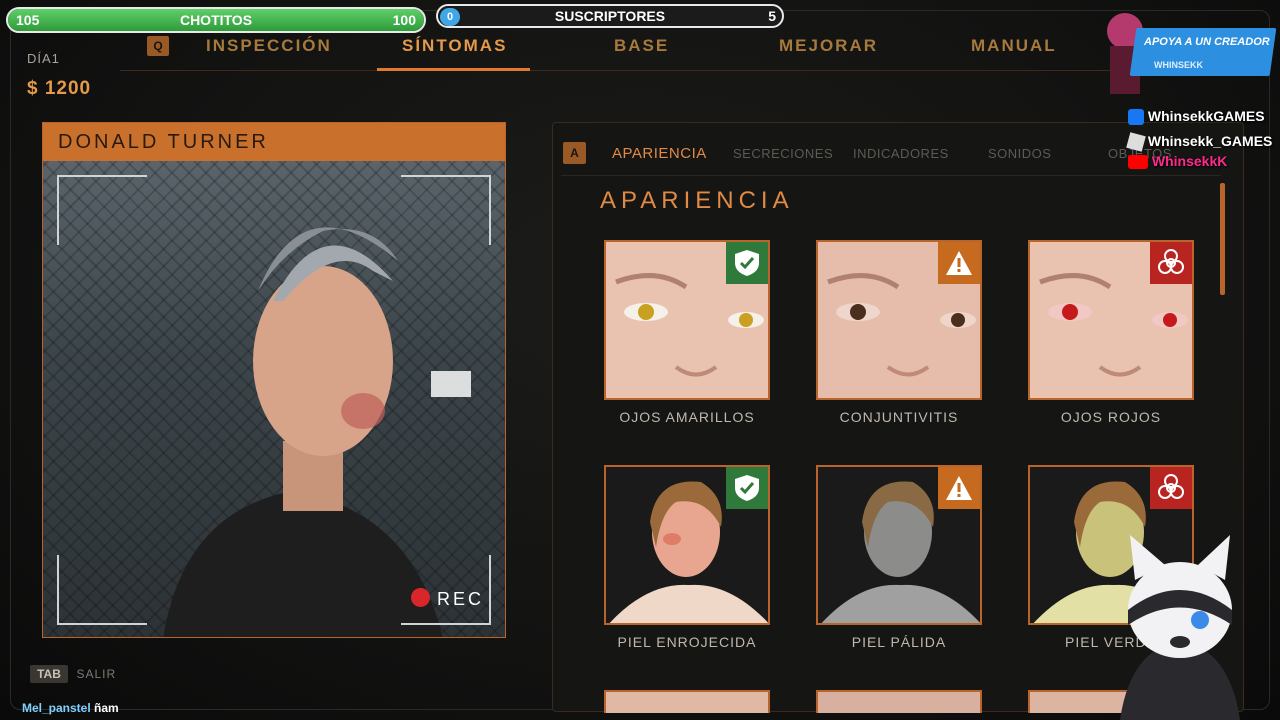 The height and width of the screenshot is (720, 1280). What do you see at coordinates (96, 674) in the screenshot?
I see `exit-label: SALIR` at bounding box center [96, 674].